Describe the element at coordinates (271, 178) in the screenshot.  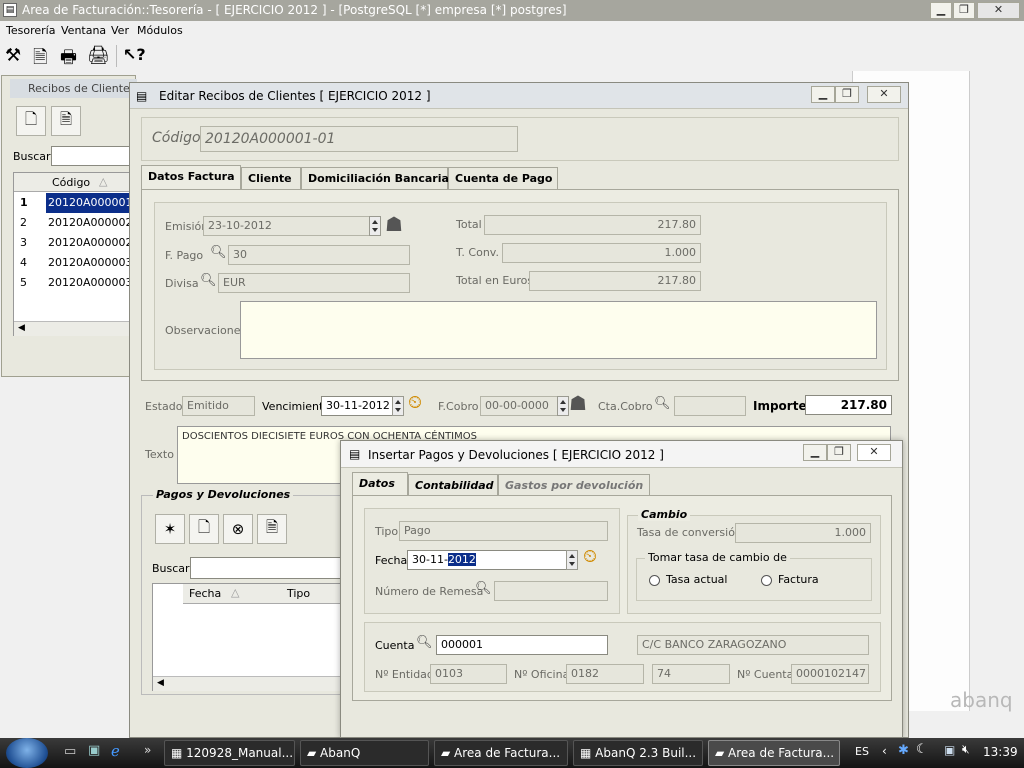
I see `tab-cliente: Cliente` at that location.